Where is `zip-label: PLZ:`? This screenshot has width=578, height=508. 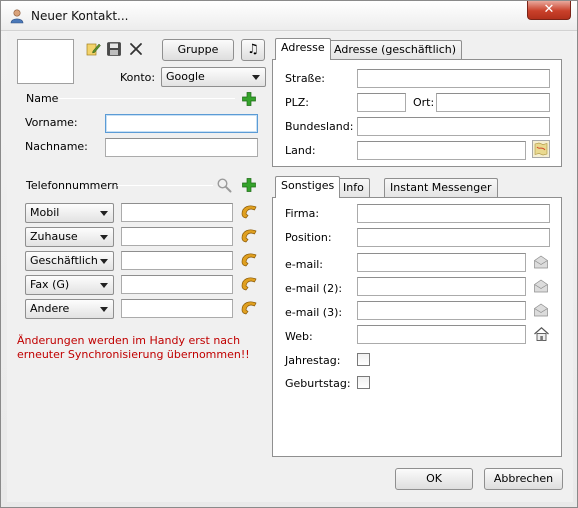
zip-label: PLZ: is located at coordinates (297, 102).